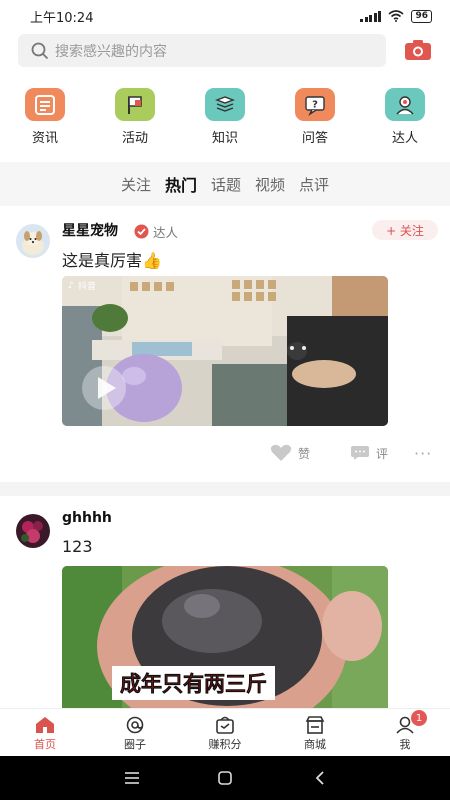  Describe the element at coordinates (405, 104) in the screenshot. I see `expert-icon` at that location.